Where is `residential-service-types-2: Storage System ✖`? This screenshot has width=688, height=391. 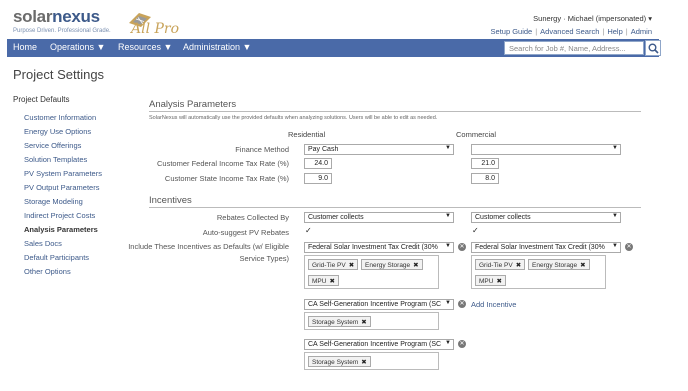 residential-service-types-2: Storage System ✖ is located at coordinates (371, 321).